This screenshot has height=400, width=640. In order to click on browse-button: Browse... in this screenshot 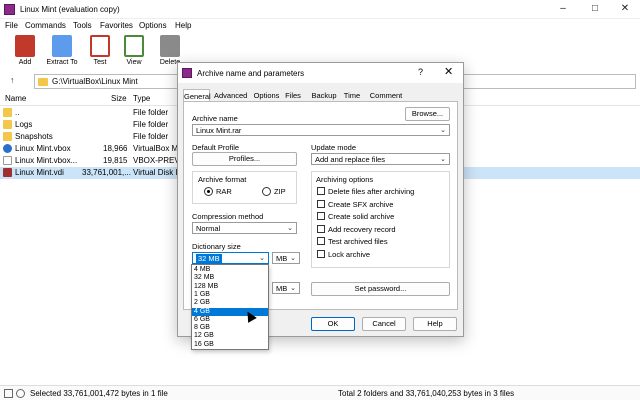, I will do `click(427, 114)`.